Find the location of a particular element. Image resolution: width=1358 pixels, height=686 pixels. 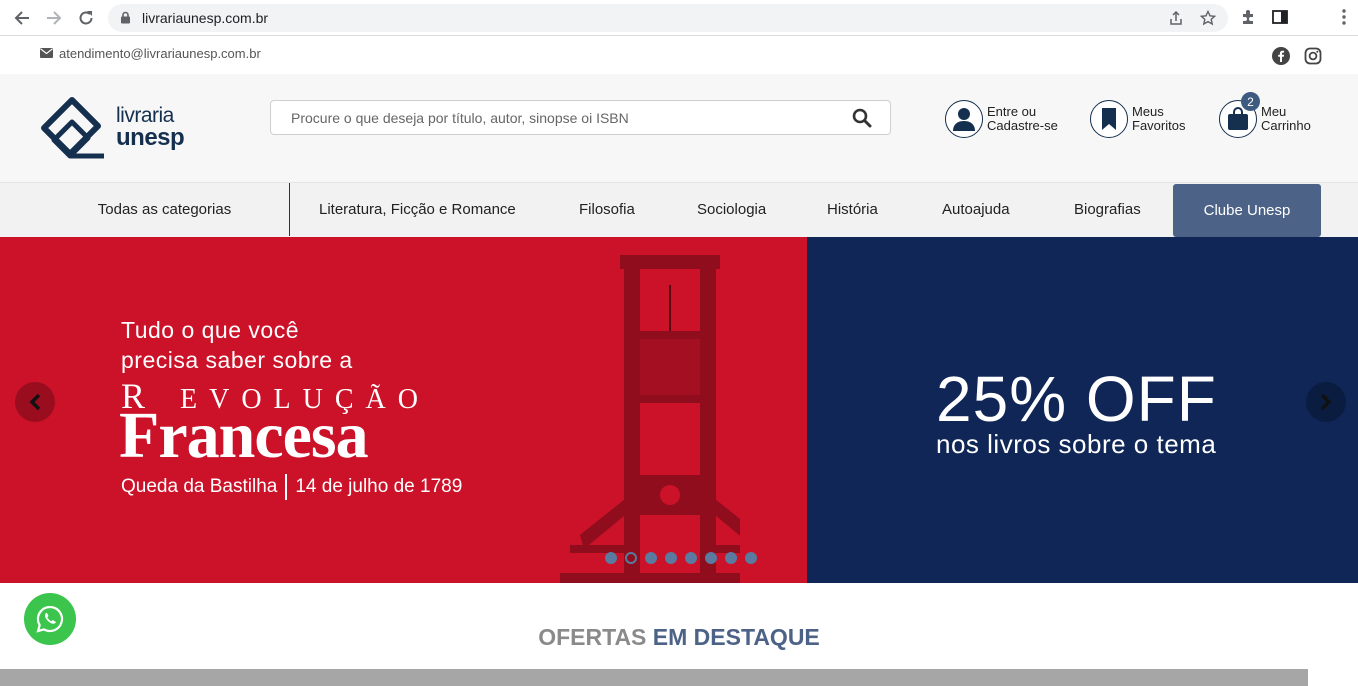

extensions-icon is located at coordinates (1248, 19).